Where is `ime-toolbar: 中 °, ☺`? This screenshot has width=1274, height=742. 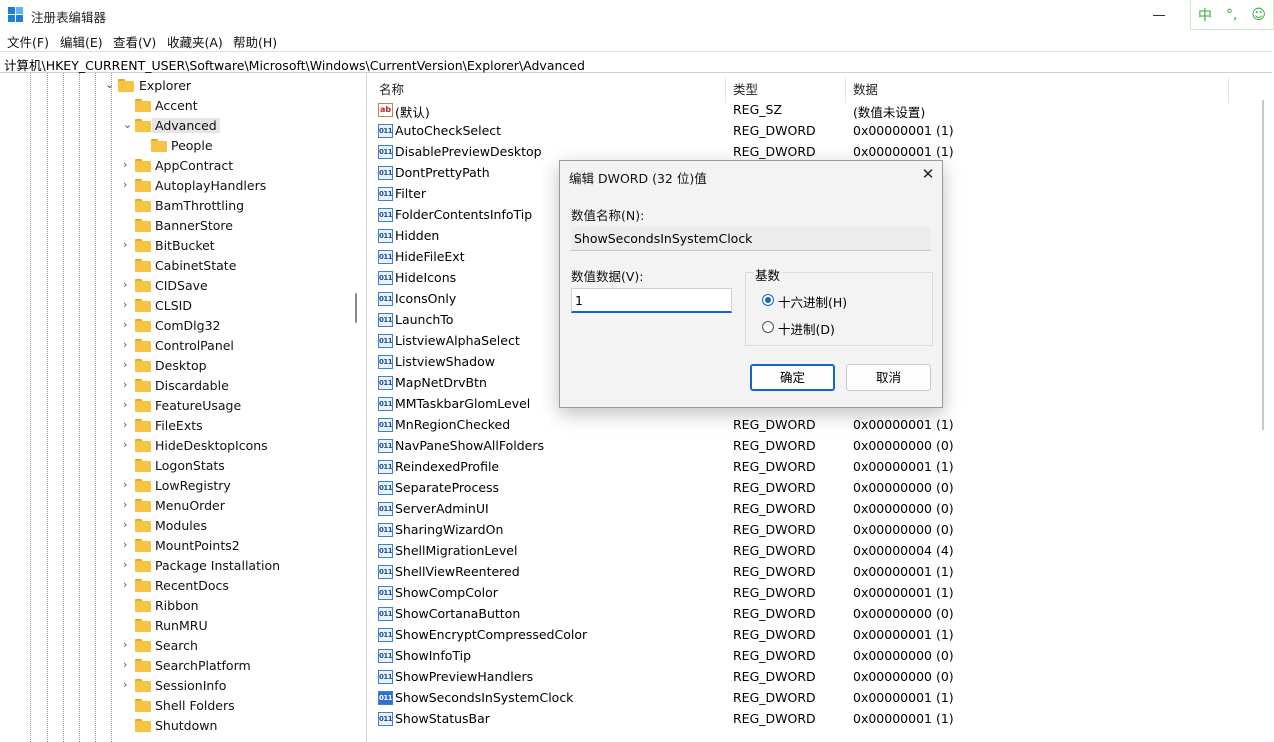 ime-toolbar: 中 °, ☺ is located at coordinates (1232, 15).